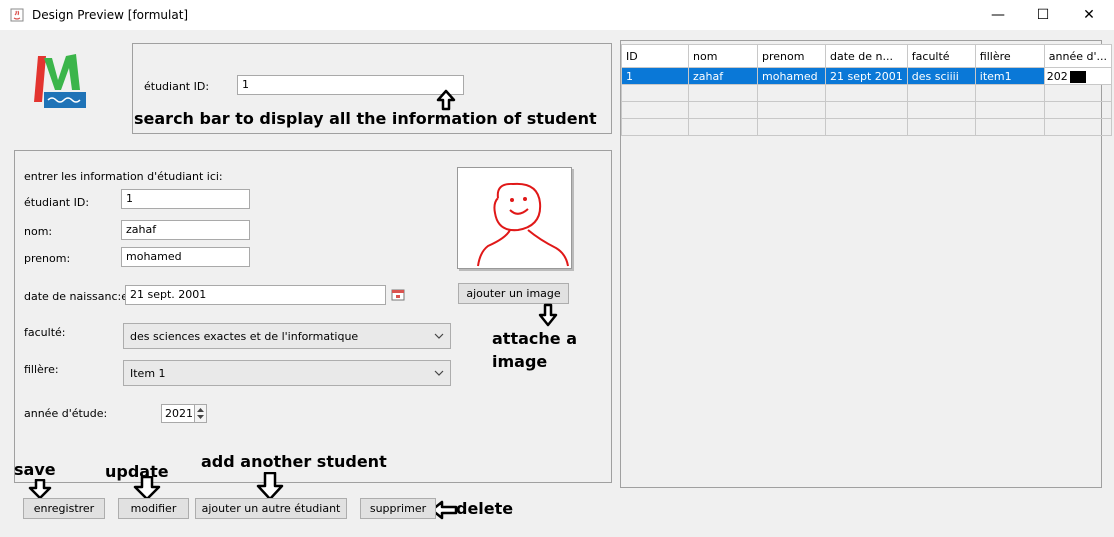  What do you see at coordinates (655, 76) in the screenshot?
I see `table-cell: 1` at bounding box center [655, 76].